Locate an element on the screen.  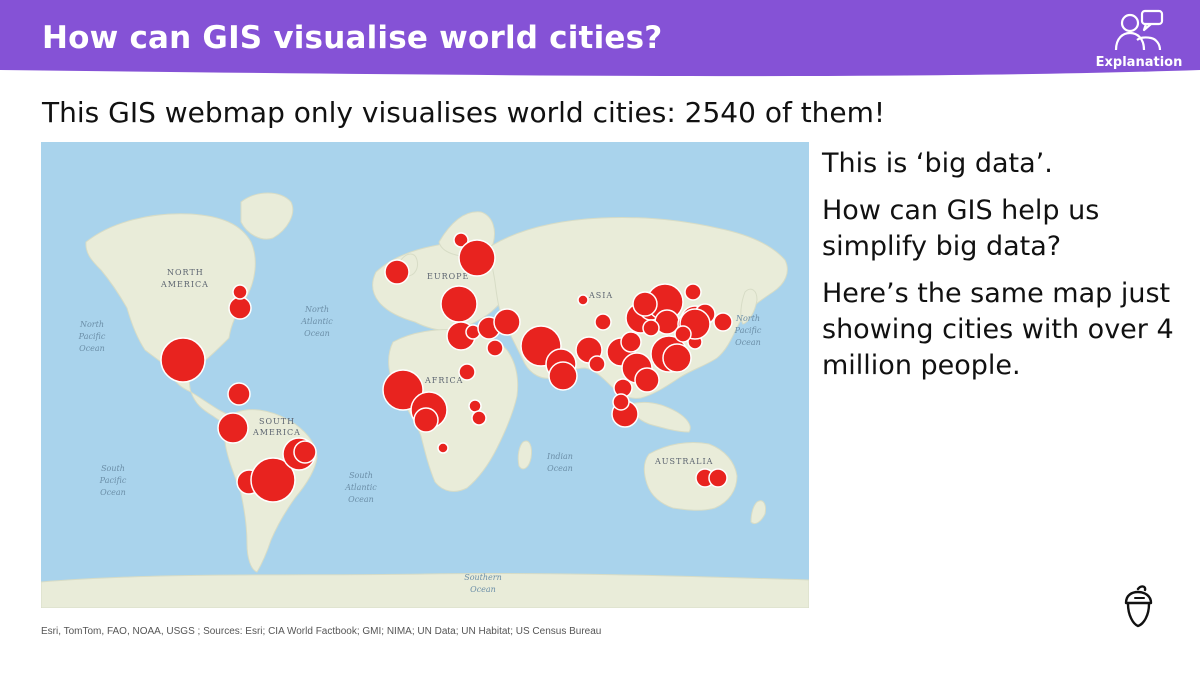
label-south-atlantic-2: Atlantic is located at coordinates (360, 487).